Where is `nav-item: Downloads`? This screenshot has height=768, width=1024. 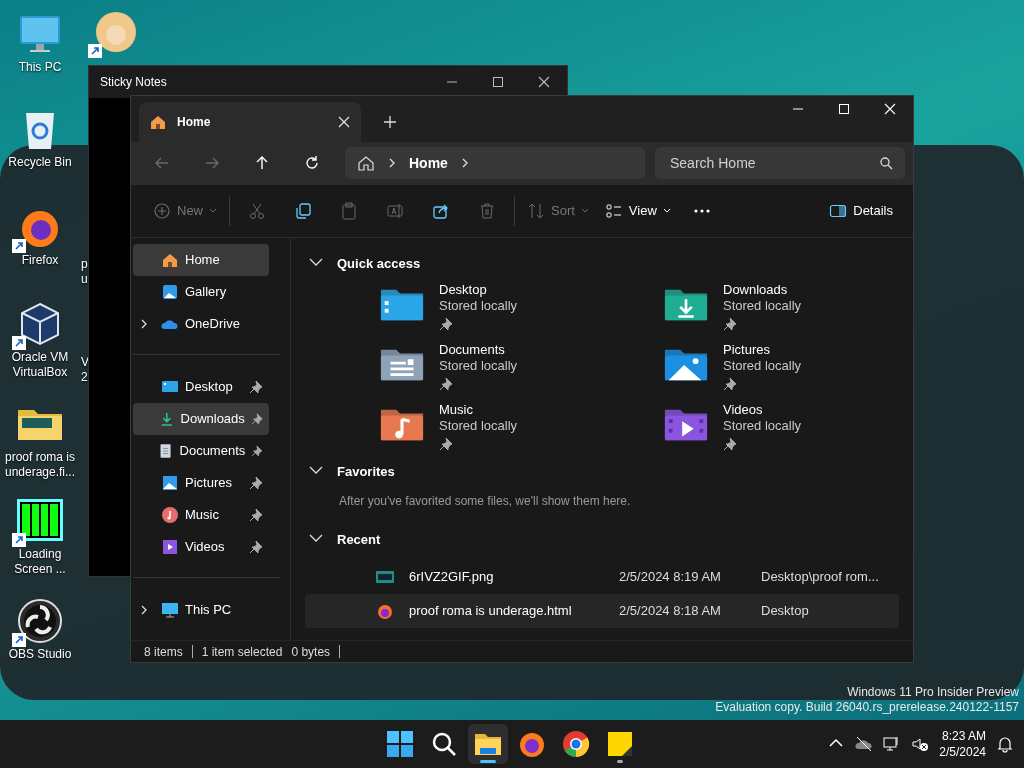 nav-item: Downloads is located at coordinates (201, 419).